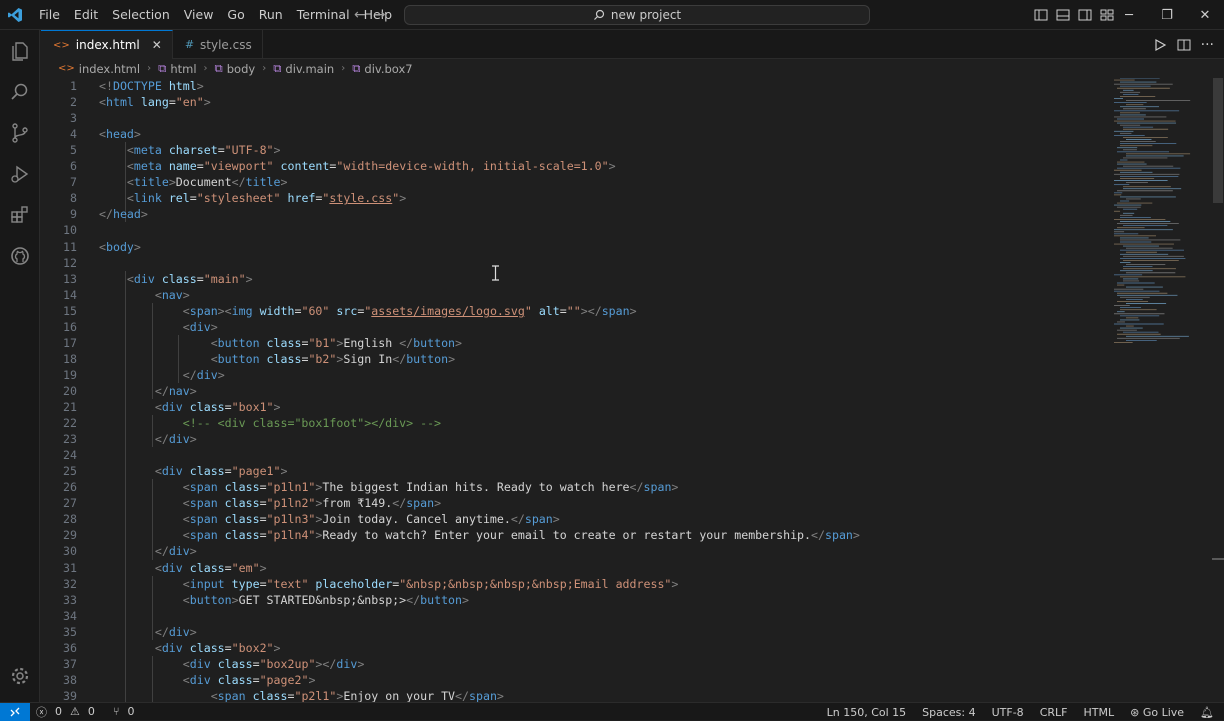  I want to click on code-line: 22 <!-- <div class="box1foot"></div> -->, so click(576, 423).